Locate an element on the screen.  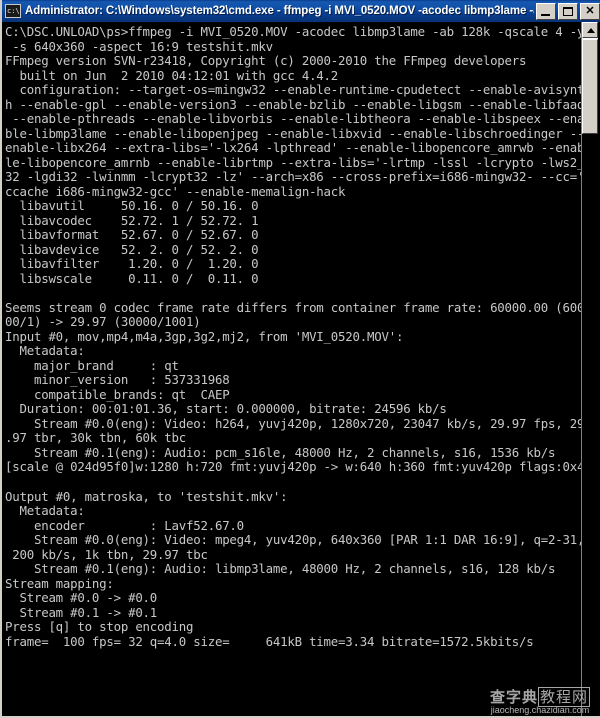
maximize-button is located at coordinates (568, 11).